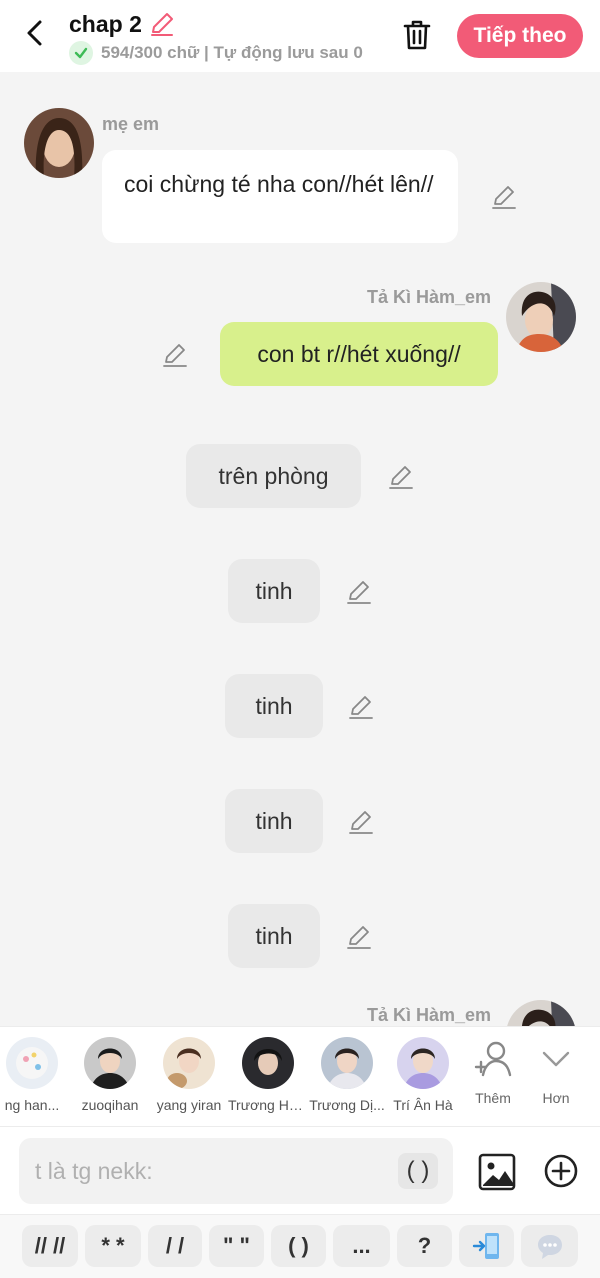  Describe the element at coordinates (359, 354) in the screenshot. I see `message-bubble: con bt r//hét xuống//` at that location.